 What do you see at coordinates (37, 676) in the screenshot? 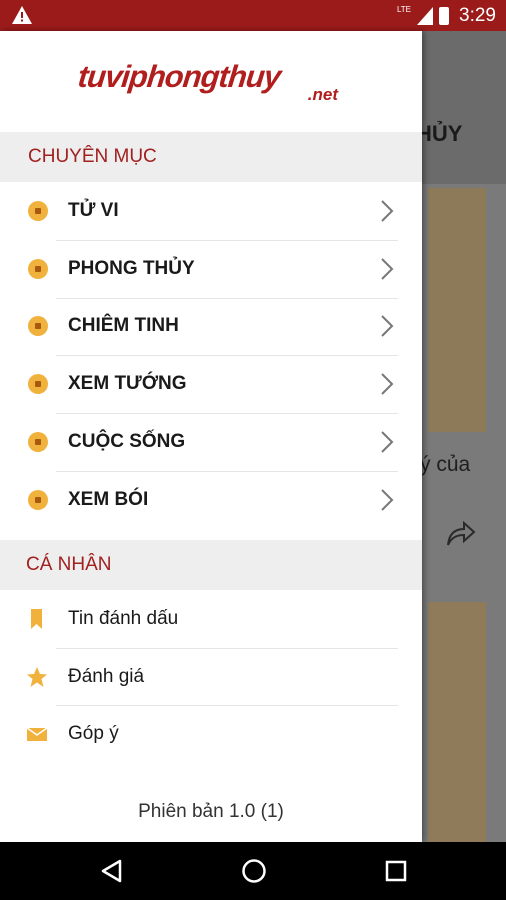
I see `star-icon` at bounding box center [37, 676].